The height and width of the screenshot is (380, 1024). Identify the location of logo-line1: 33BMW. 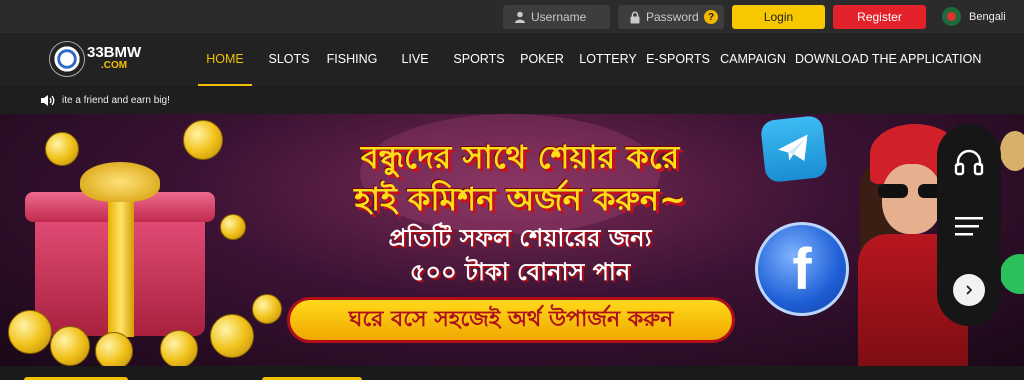
(114, 52).